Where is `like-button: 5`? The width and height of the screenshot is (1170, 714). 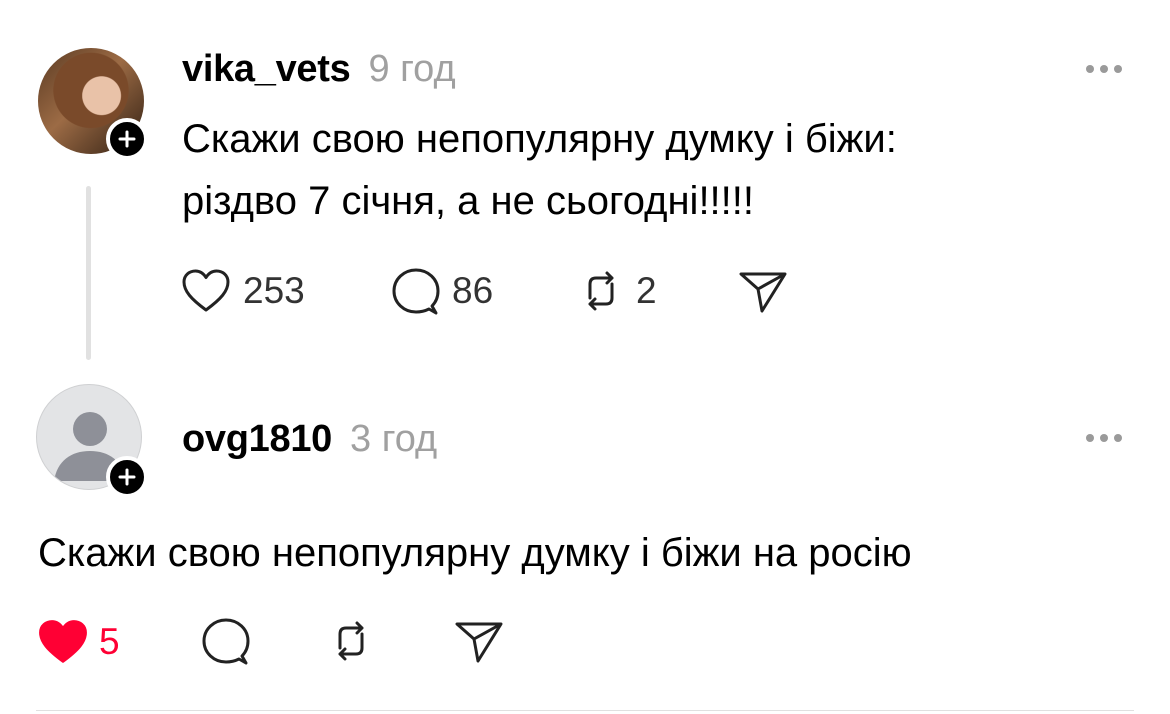 like-button: 5 is located at coordinates (78, 642).